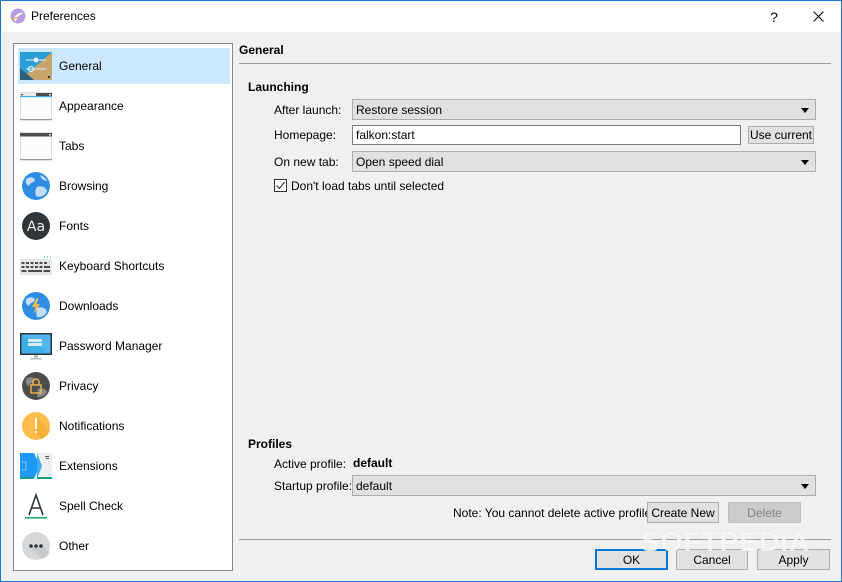 The width and height of the screenshot is (842, 582). Describe the element at coordinates (112, 266) in the screenshot. I see `sidebar-item-label: Keyboard Shortcuts` at that location.